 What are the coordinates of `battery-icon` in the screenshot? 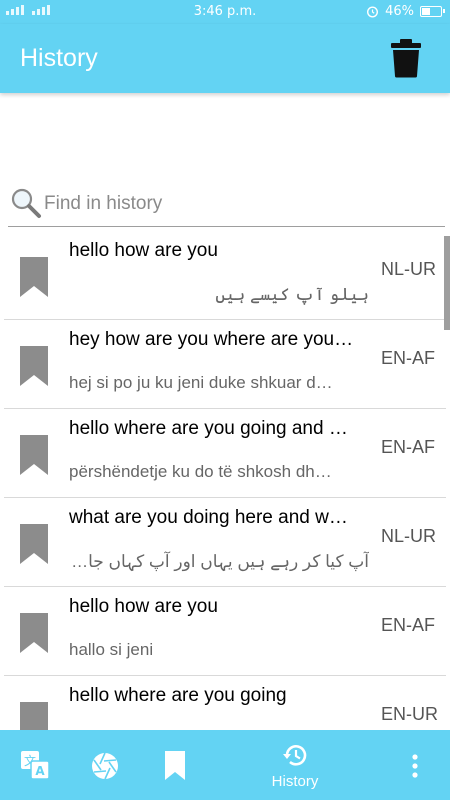 It's located at (432, 11).